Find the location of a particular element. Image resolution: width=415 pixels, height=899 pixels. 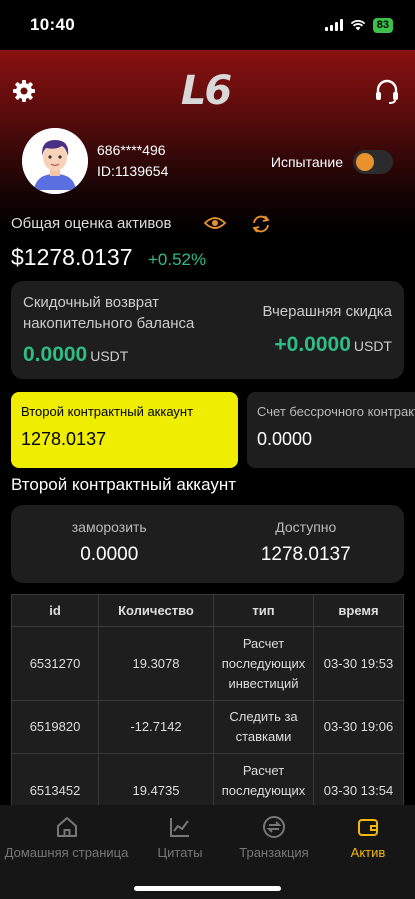

account-name: Счет бессрочного контракта is located at coordinates (336, 411).